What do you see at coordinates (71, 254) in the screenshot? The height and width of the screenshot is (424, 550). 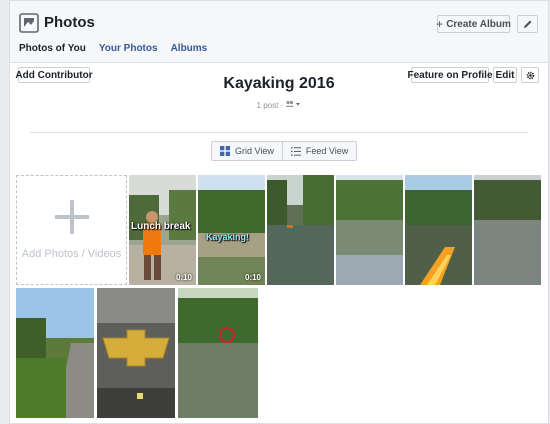 I see `add-photos-label: Add Photos / Videos` at bounding box center [71, 254].